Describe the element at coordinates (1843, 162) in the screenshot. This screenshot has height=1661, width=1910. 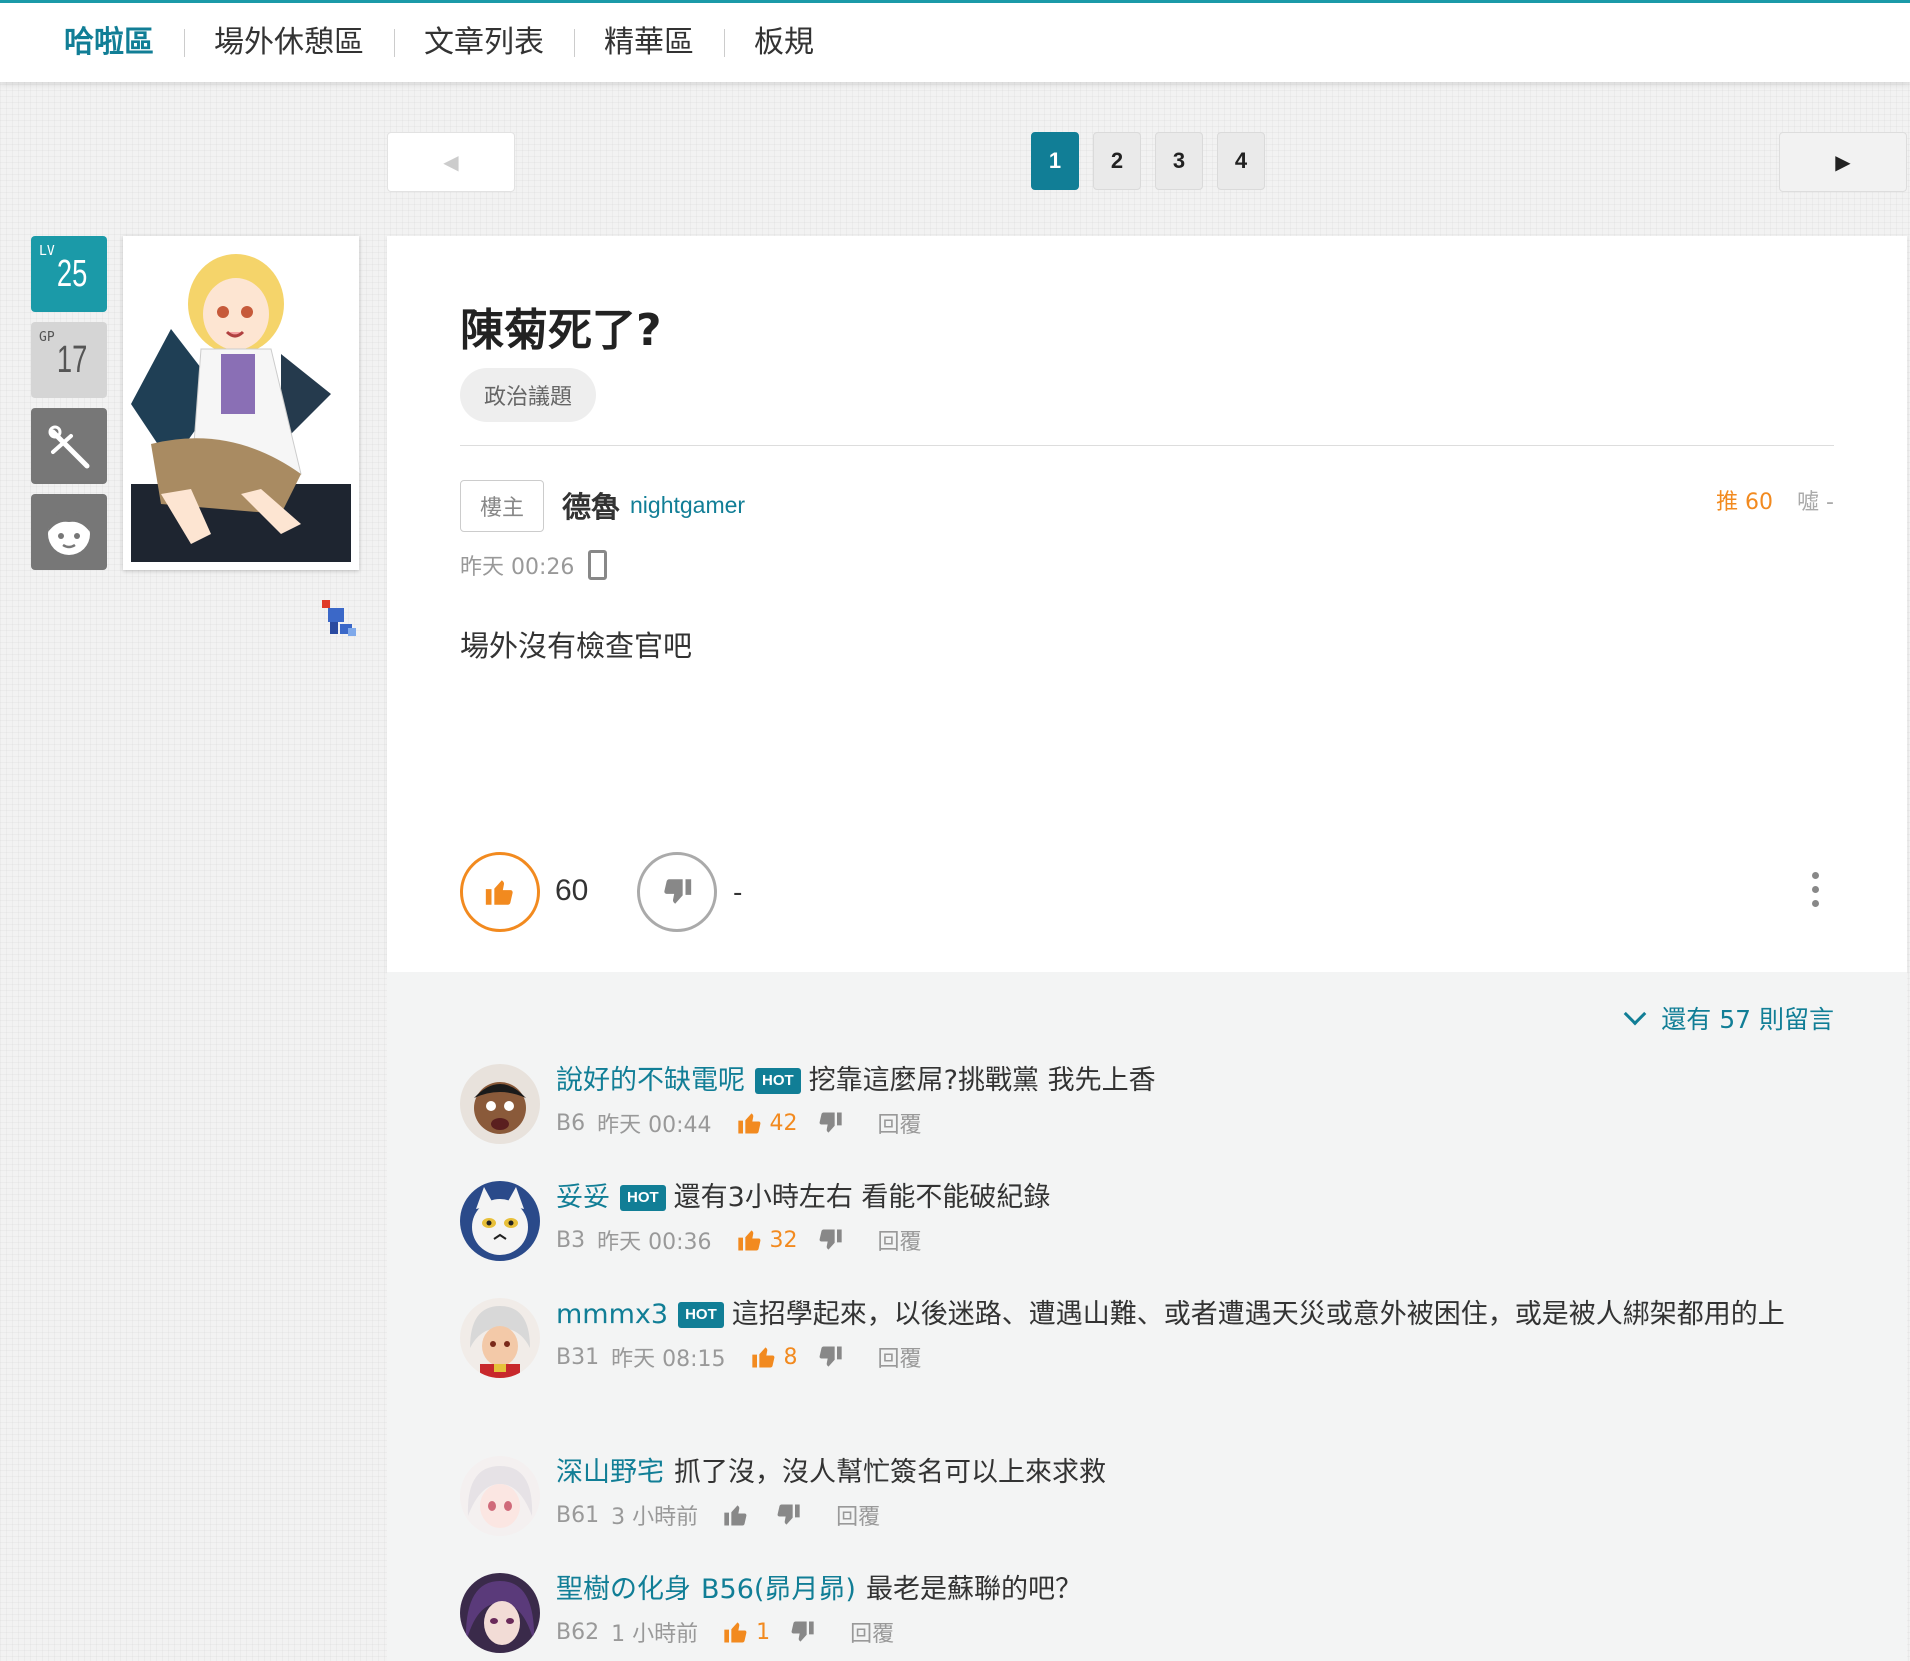
I see `next-page-button: ▶` at that location.